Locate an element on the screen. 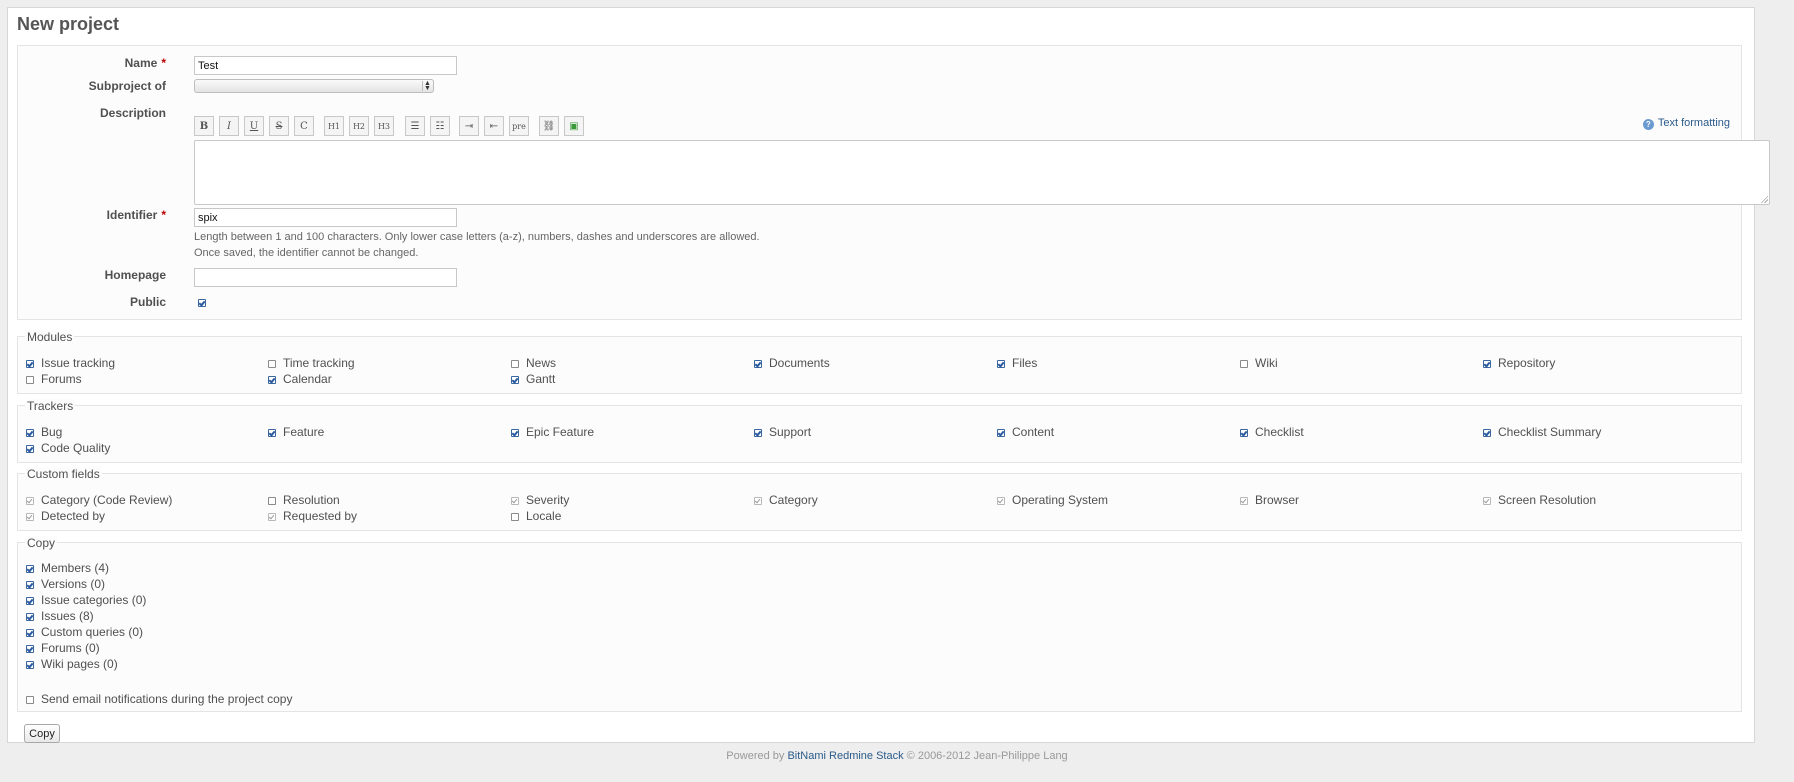 This screenshot has height=782, width=1794. tracker-label: Checklist is located at coordinates (1279, 432).